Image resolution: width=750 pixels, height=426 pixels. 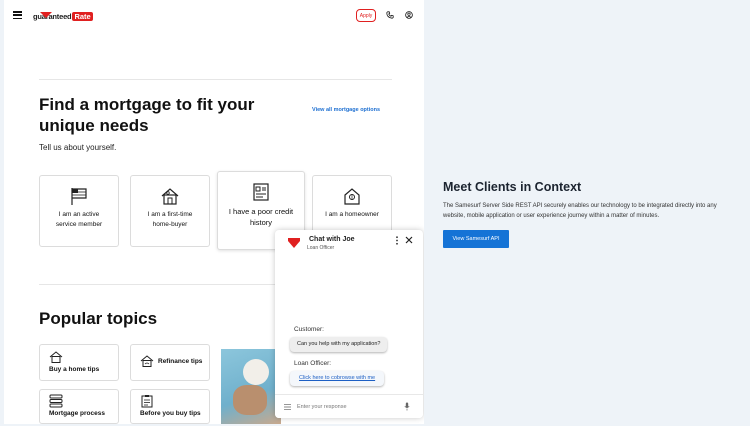 What do you see at coordinates (98, 318) in the screenshot?
I see `popular-topics-title: Popular topics` at bounding box center [98, 318].